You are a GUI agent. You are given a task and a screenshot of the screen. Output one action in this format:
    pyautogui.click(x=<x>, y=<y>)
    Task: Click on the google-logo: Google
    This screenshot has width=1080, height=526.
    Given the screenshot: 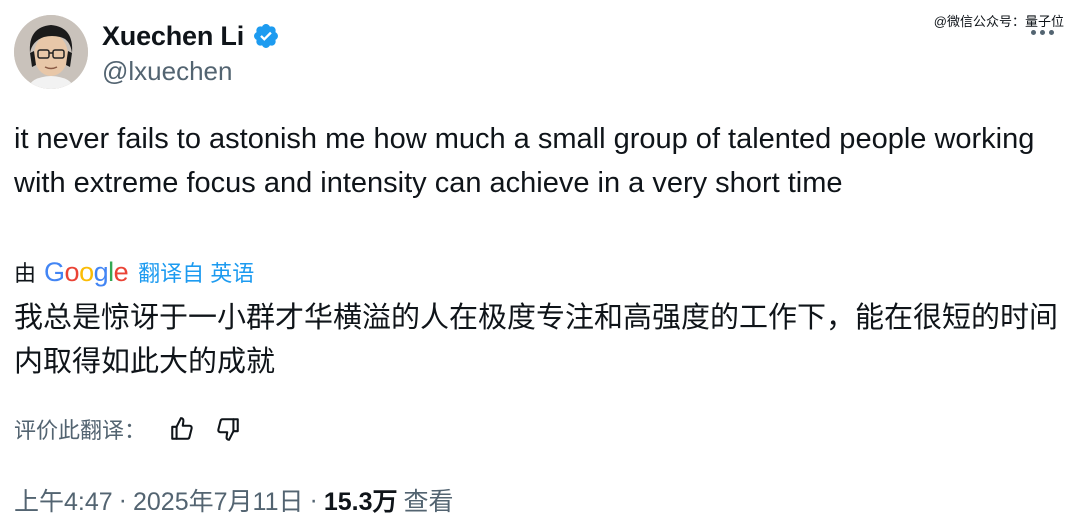 What is the action you would take?
    pyautogui.click(x=86, y=271)
    